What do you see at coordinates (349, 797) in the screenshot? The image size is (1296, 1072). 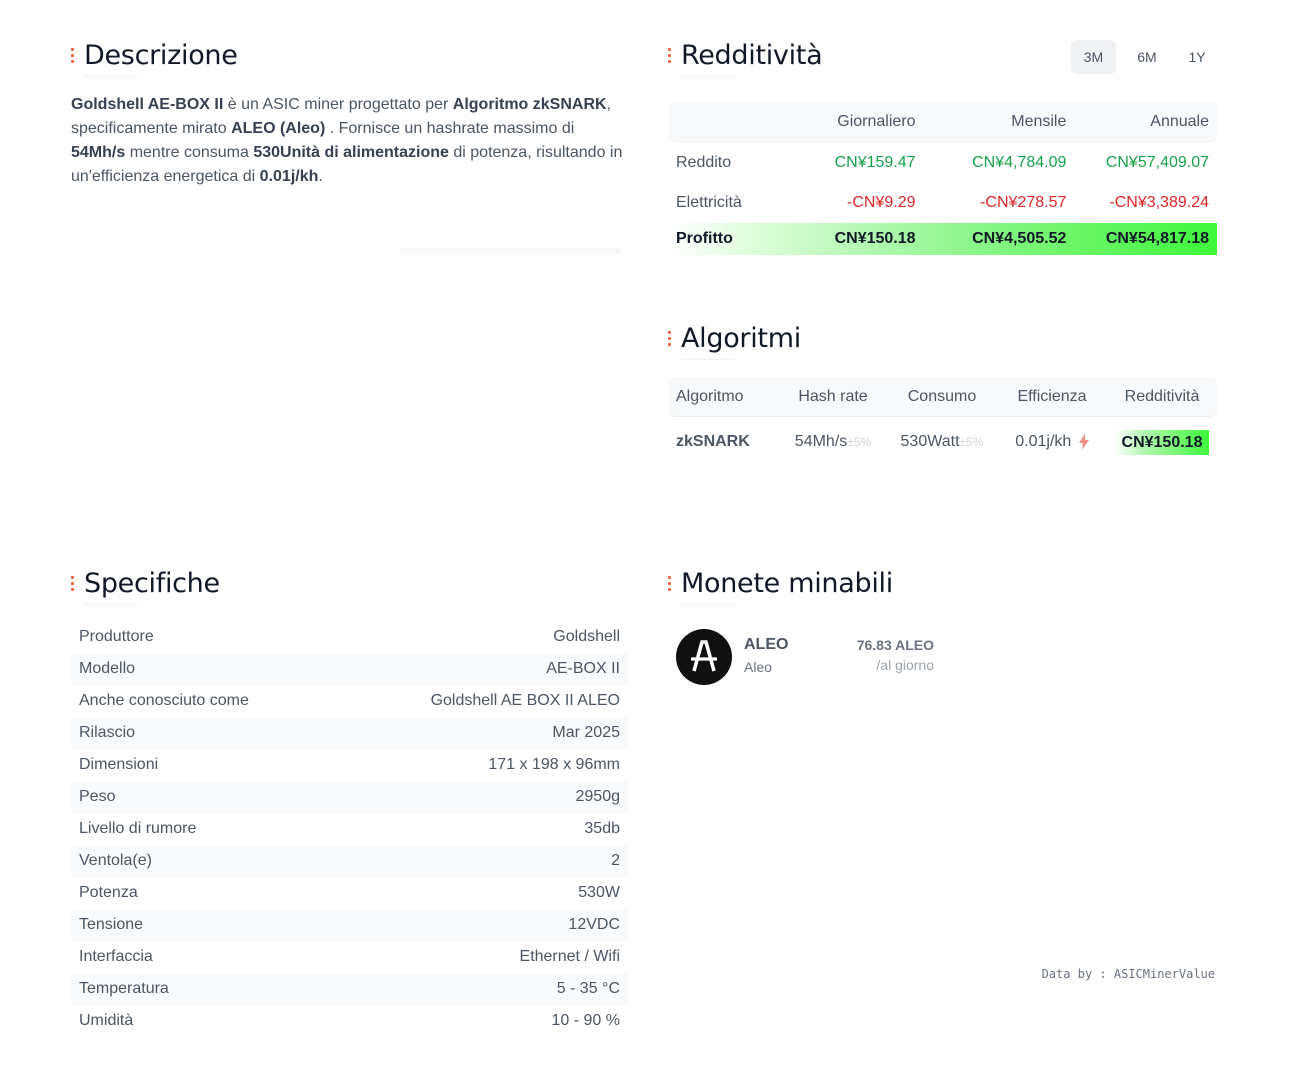 I see `spec-row: Peso 2950g` at bounding box center [349, 797].